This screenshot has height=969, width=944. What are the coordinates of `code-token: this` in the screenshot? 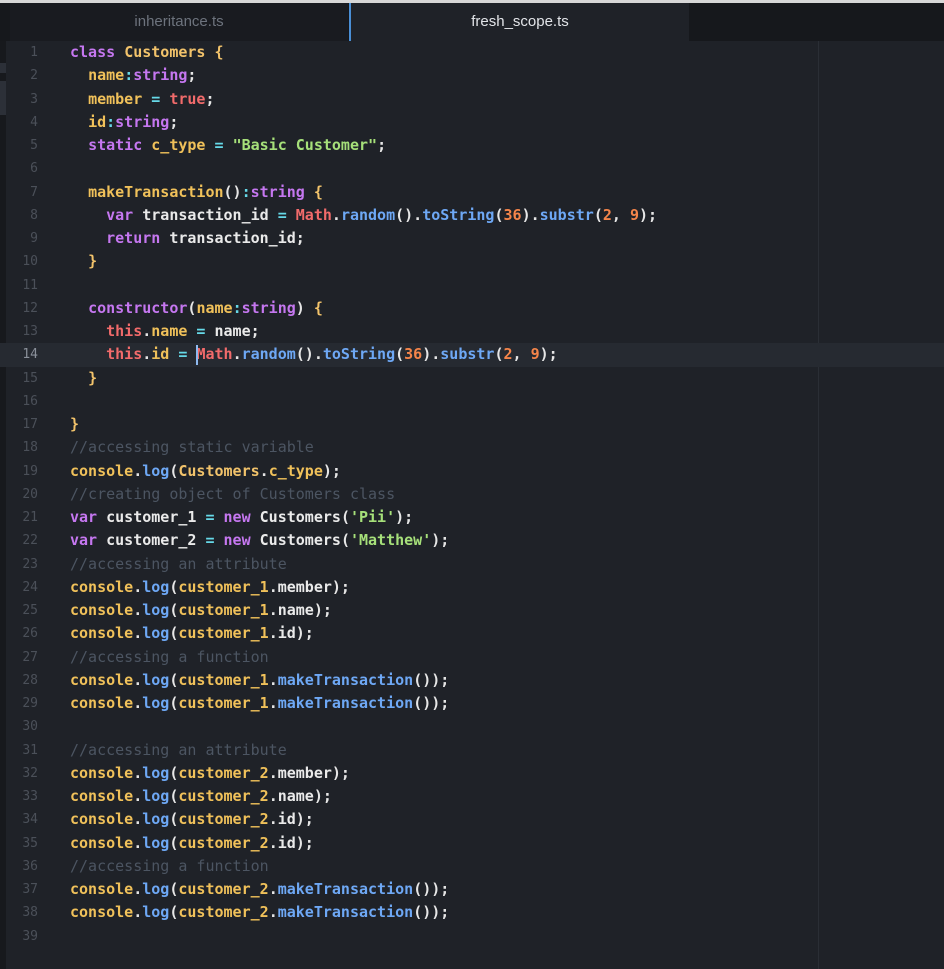 It's located at (124, 331).